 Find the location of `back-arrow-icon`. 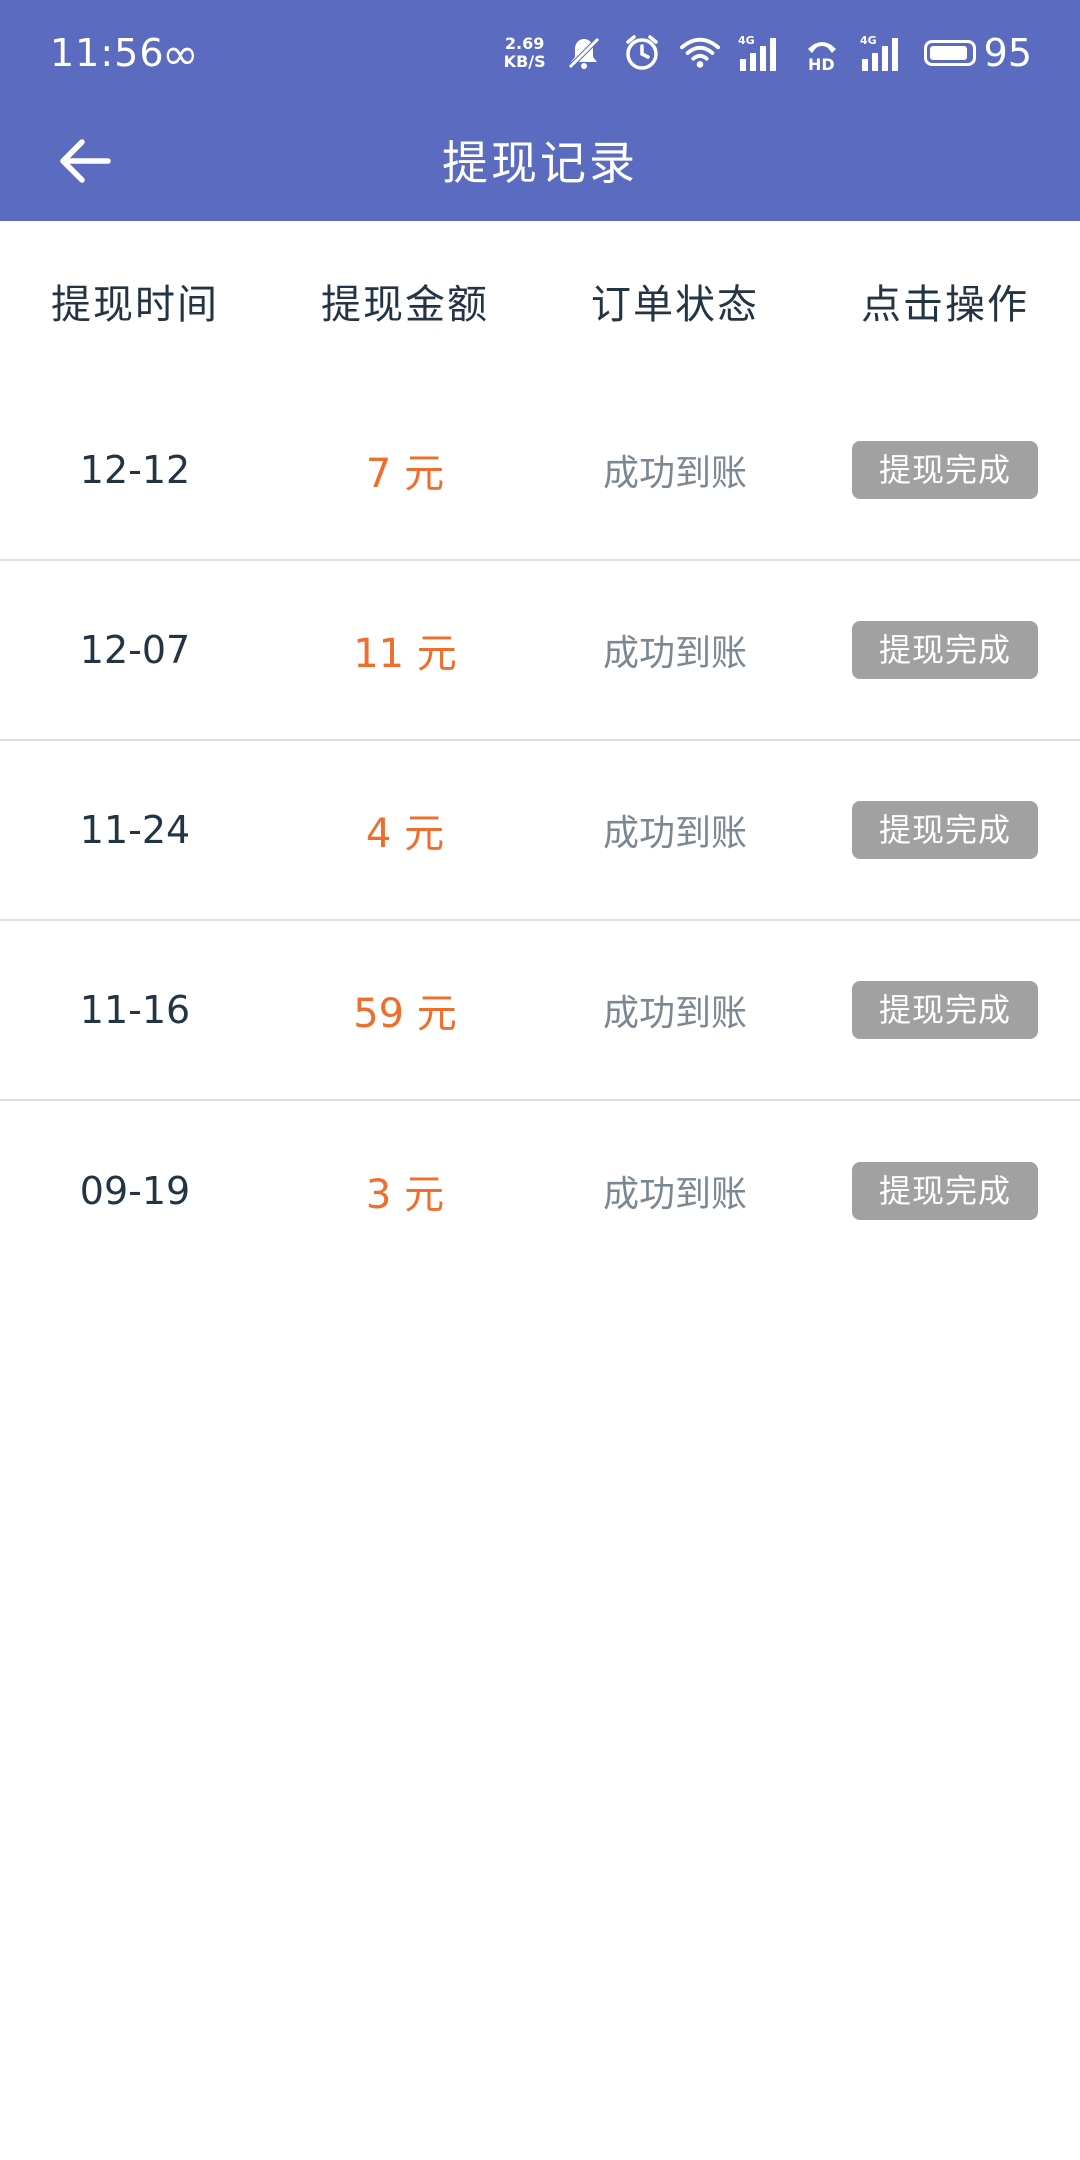

back-arrow-icon is located at coordinates (84, 163).